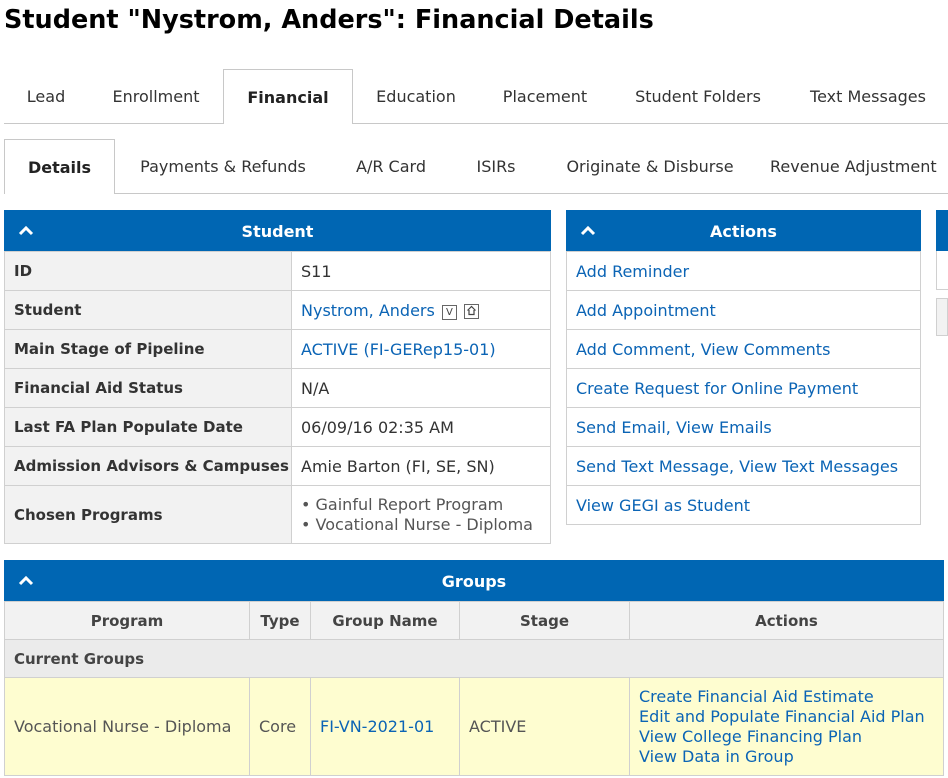  I want to click on tab-lead: Lead, so click(46, 96).